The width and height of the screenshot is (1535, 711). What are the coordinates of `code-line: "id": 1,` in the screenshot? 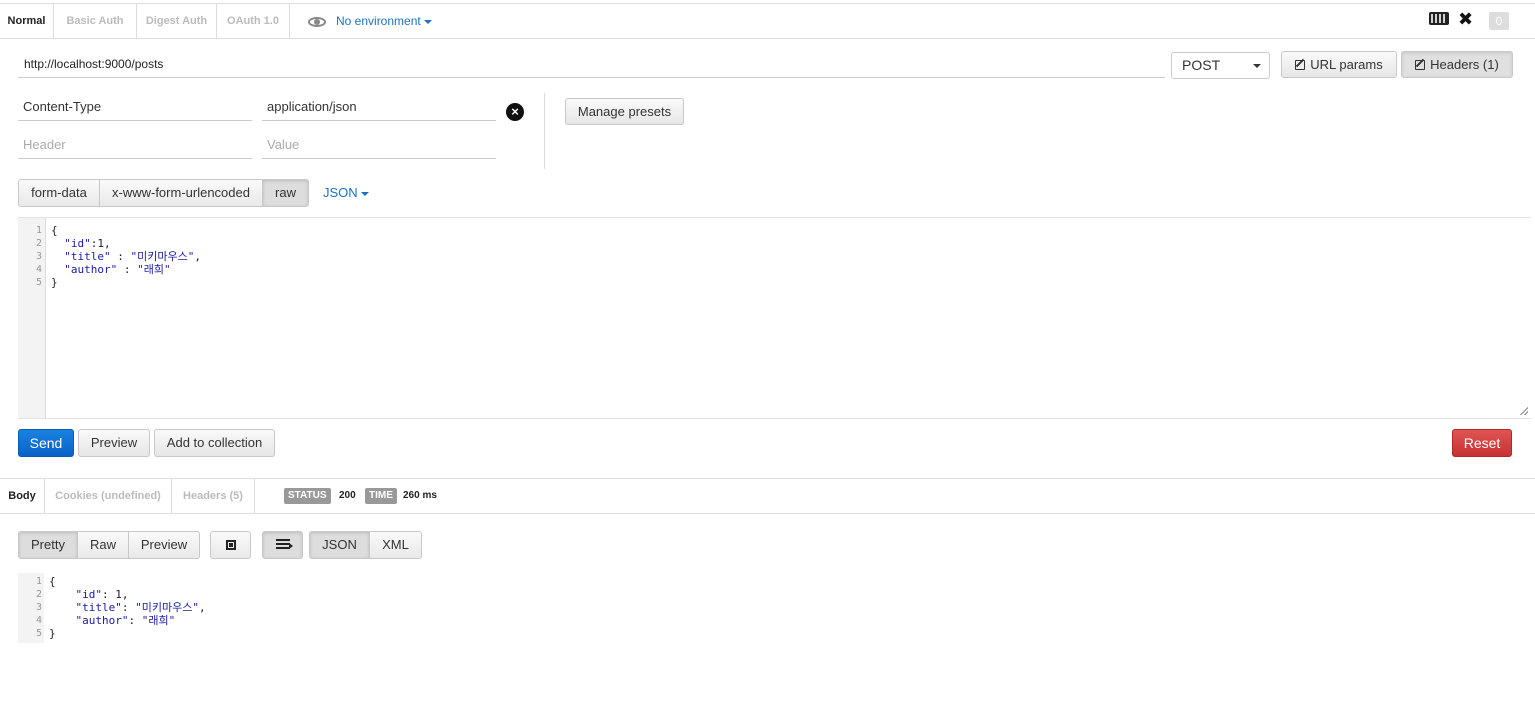 It's located at (102, 594).